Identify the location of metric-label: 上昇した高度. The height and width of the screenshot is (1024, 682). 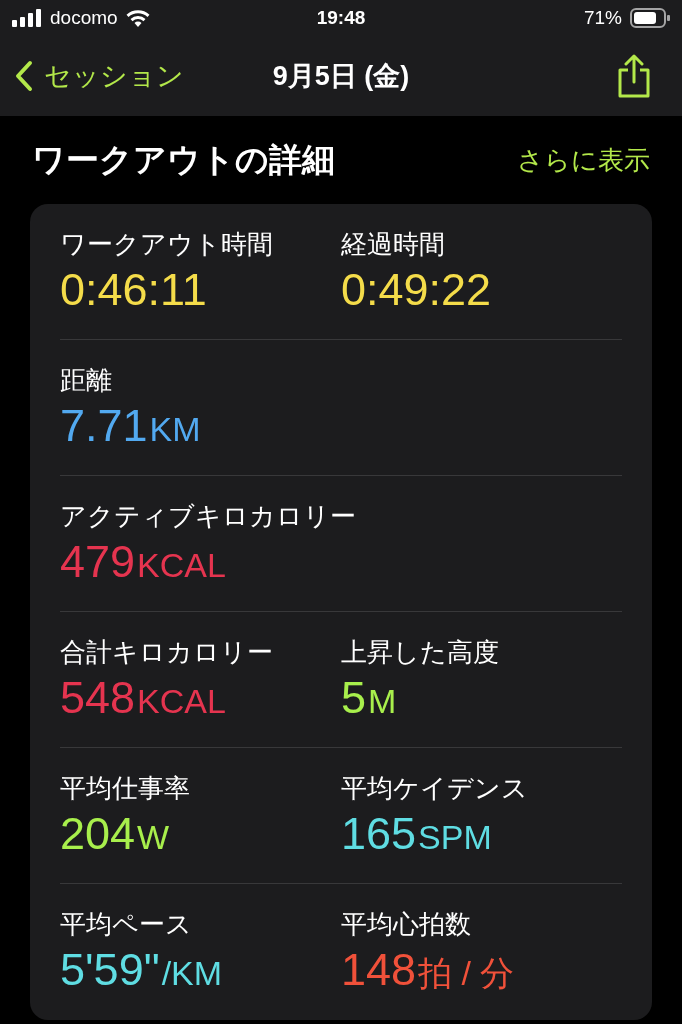
(420, 652).